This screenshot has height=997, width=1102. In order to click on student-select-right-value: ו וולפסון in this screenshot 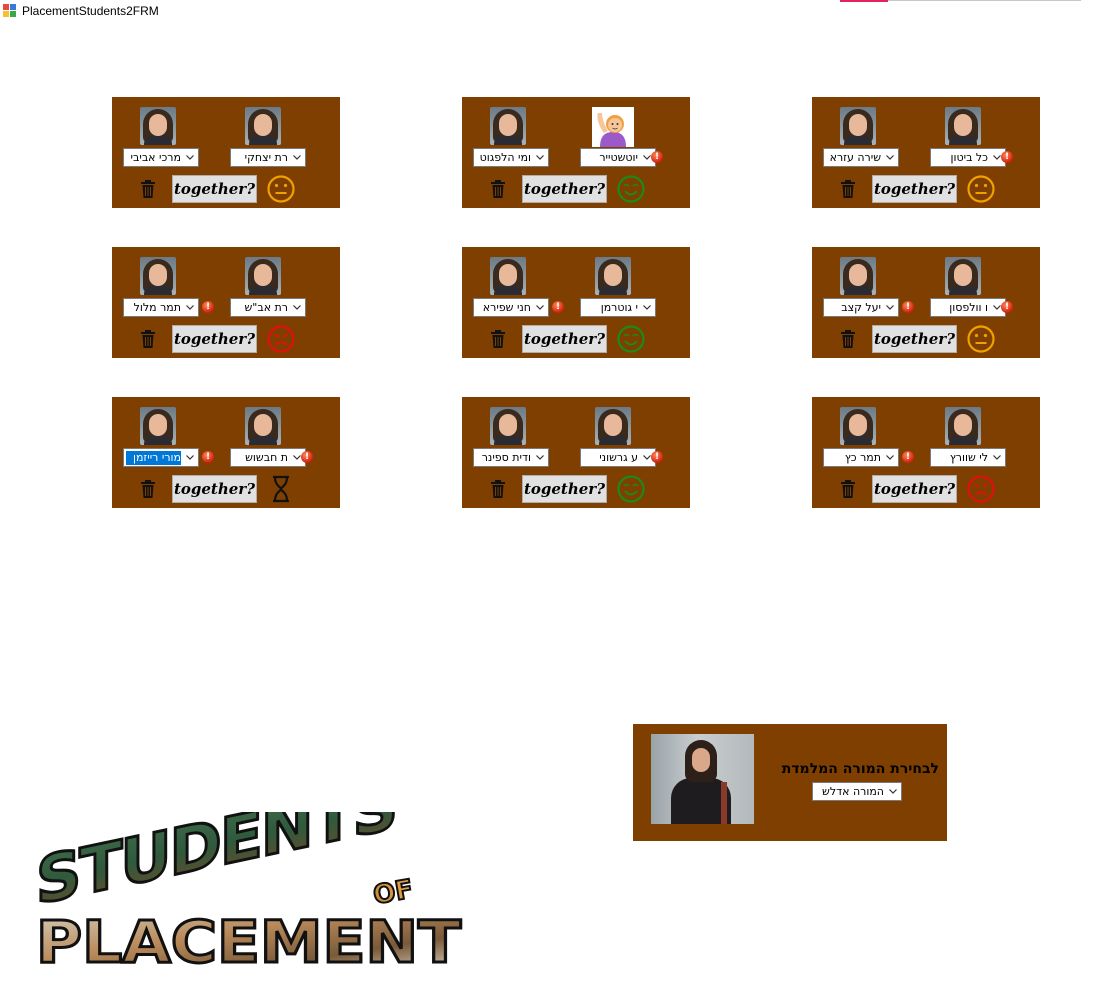, I will do `click(968, 307)`.